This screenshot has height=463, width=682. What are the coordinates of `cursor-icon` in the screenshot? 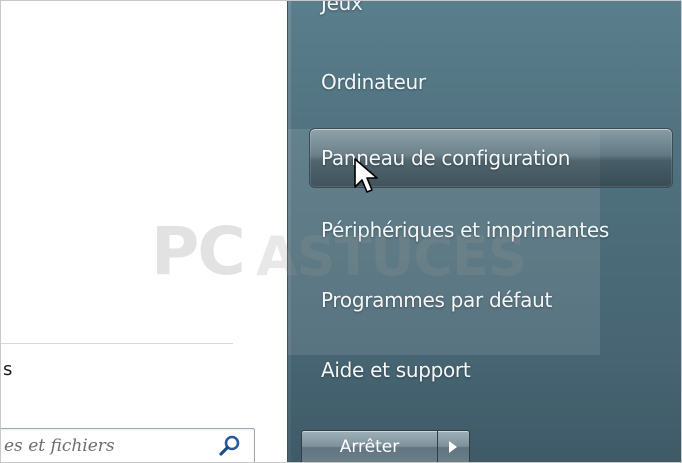 It's located at (366, 175).